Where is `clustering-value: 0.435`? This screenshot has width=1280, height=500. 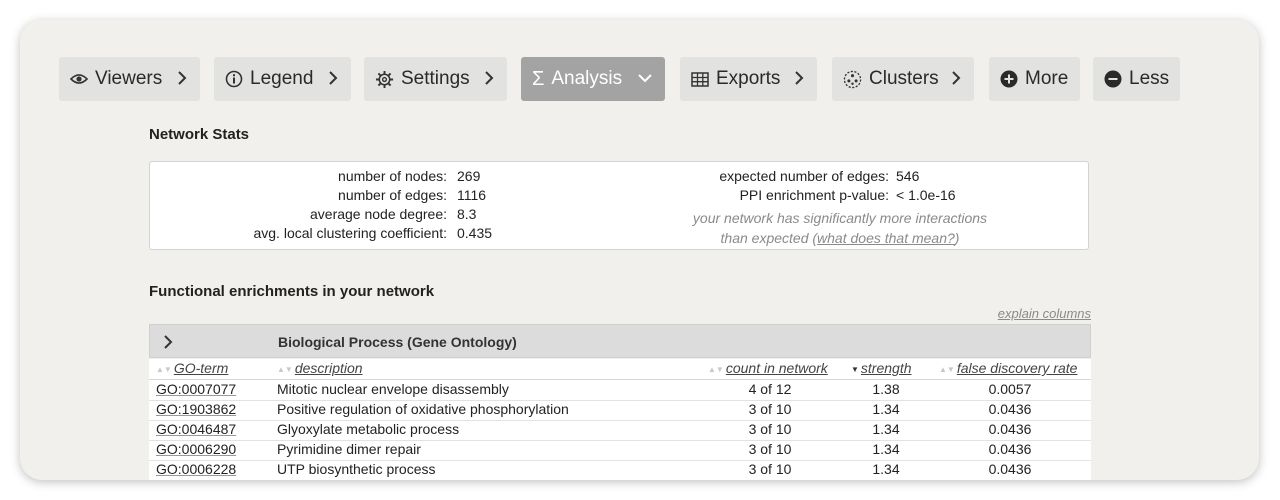 clustering-value: 0.435 is located at coordinates (475, 233).